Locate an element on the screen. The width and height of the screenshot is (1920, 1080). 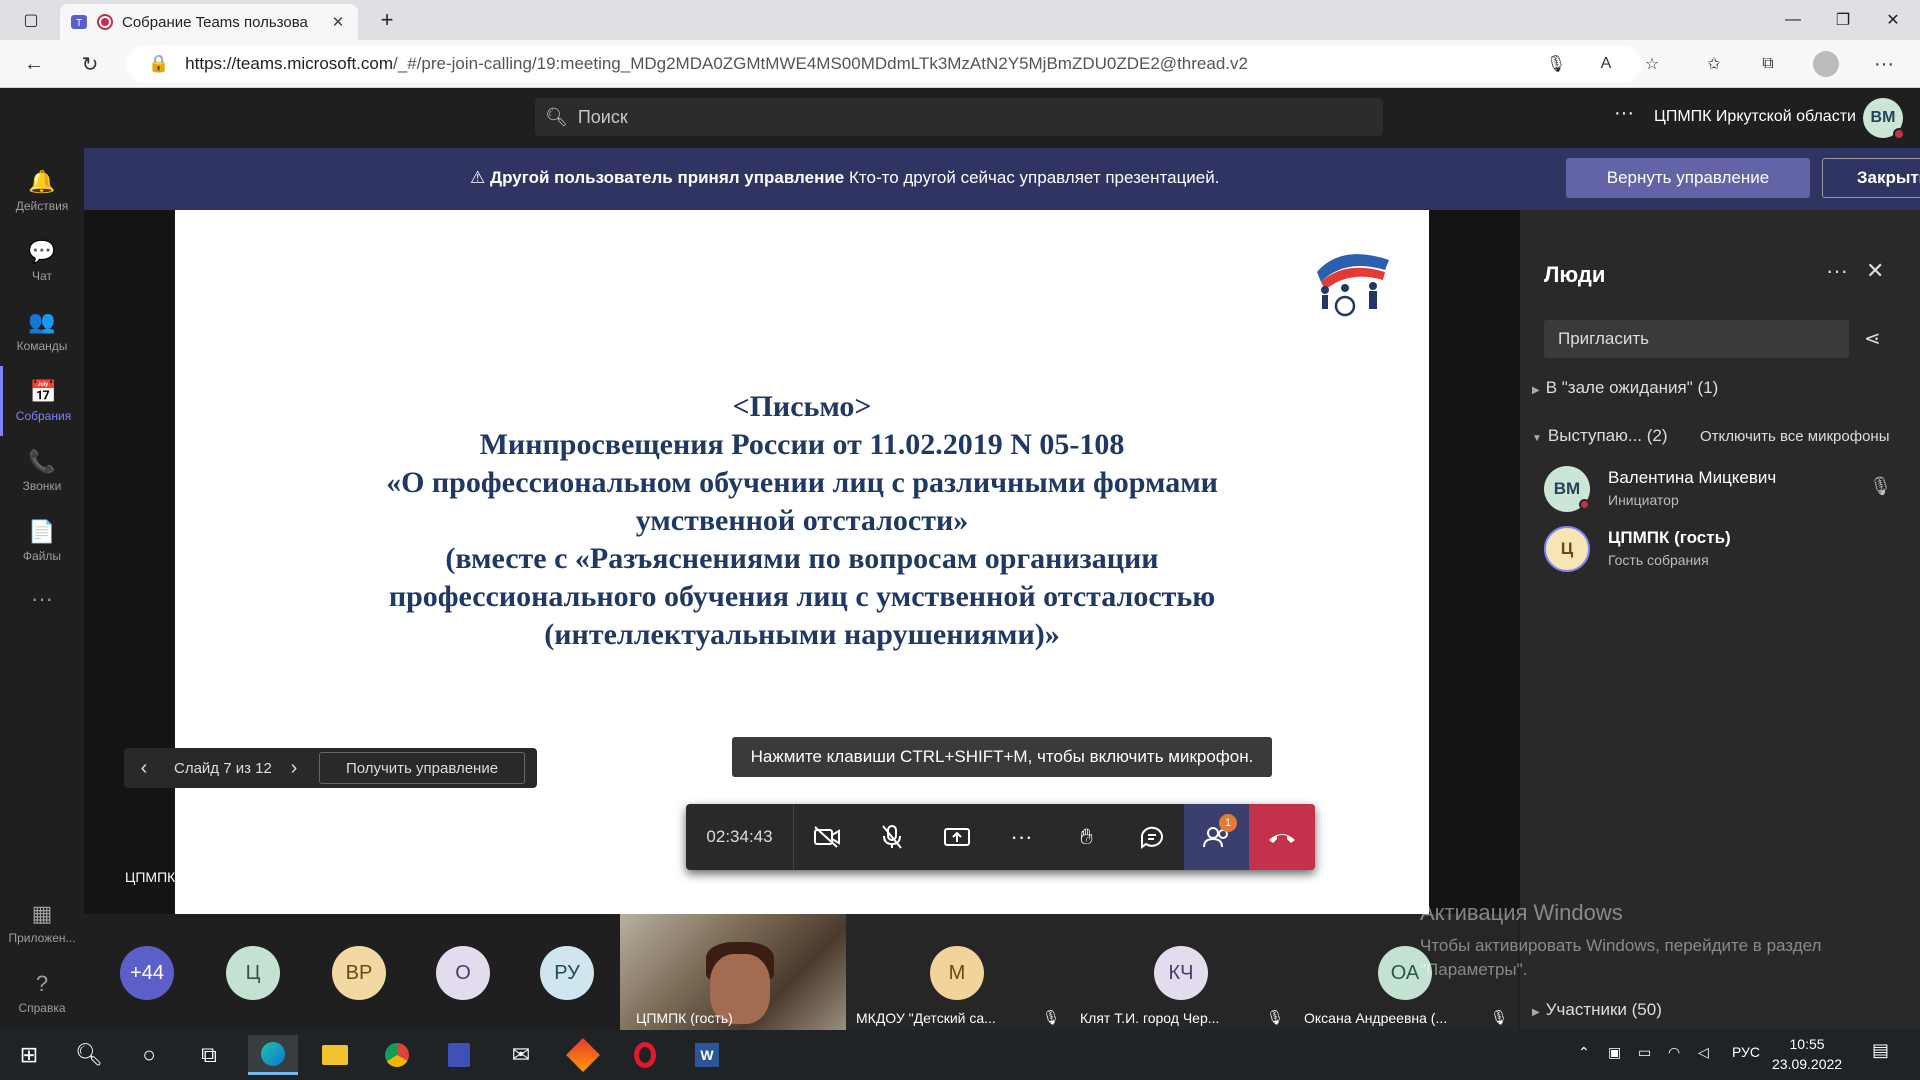
mute-all-button: Отключить все микрофоны is located at coordinates (1795, 436).